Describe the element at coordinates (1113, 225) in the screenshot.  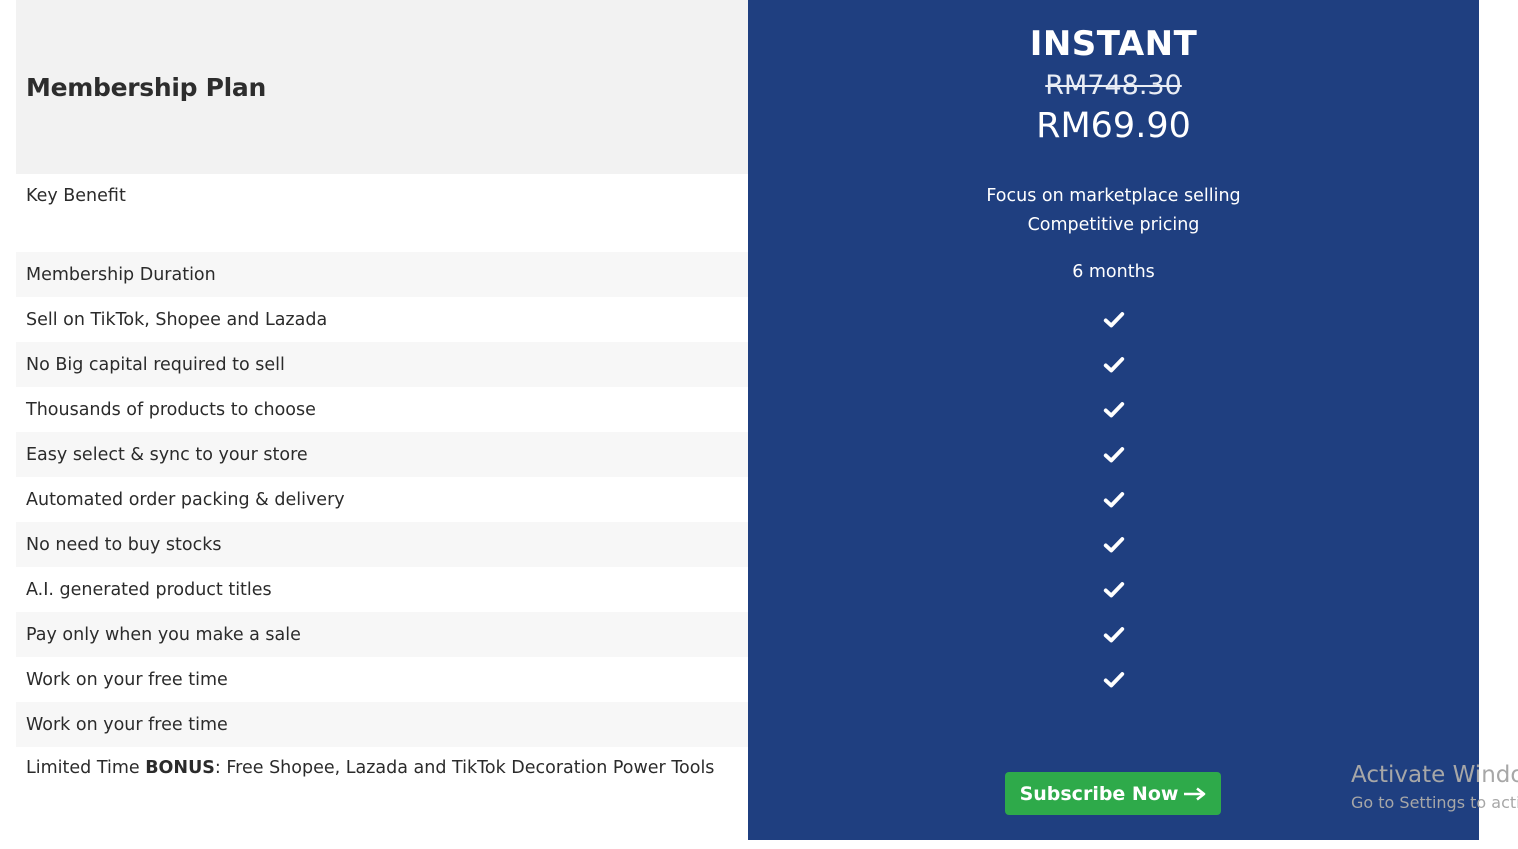
I see `plan-benefit-2: Competitive pricing` at that location.